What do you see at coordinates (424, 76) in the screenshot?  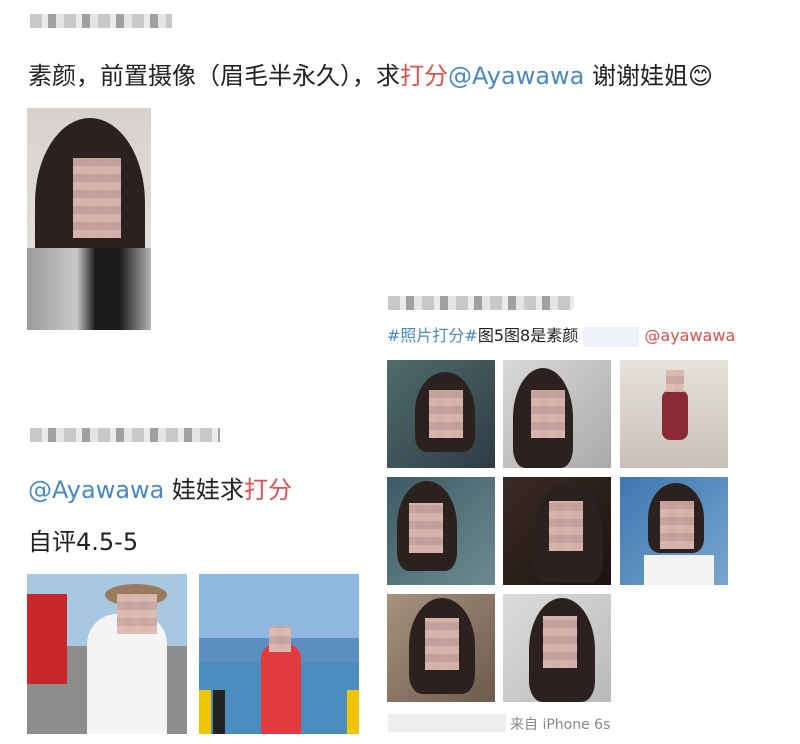 I see `post-1-rate-text: 打分` at bounding box center [424, 76].